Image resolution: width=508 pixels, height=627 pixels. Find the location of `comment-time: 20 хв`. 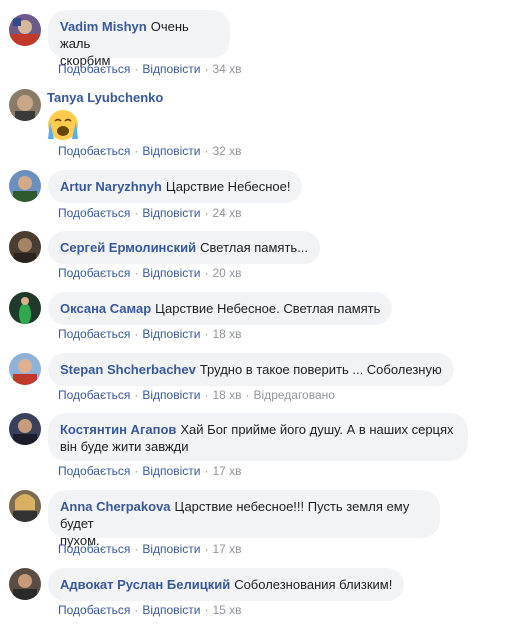

comment-time: 20 хв is located at coordinates (226, 273).